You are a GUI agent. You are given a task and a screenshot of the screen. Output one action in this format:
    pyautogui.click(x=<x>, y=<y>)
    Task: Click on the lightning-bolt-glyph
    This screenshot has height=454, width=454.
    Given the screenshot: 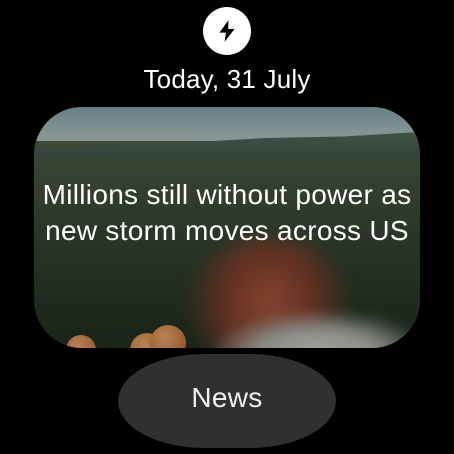 What is the action you would take?
    pyautogui.click(x=227, y=31)
    